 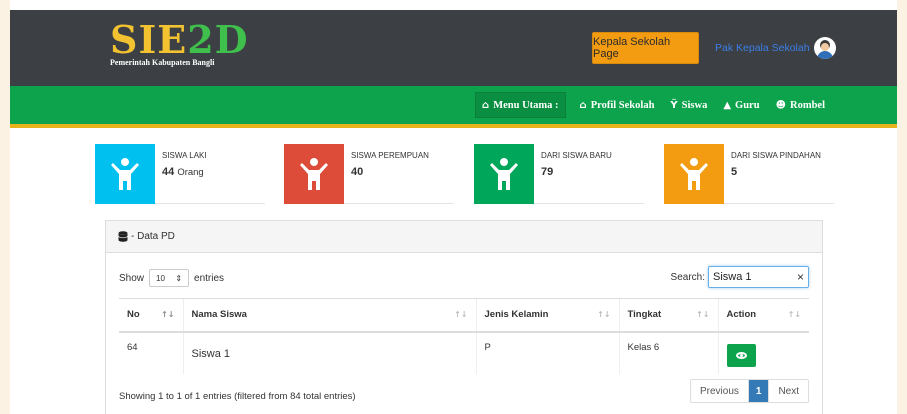 I want to click on building-icon: ⌂, so click(x=583, y=105).